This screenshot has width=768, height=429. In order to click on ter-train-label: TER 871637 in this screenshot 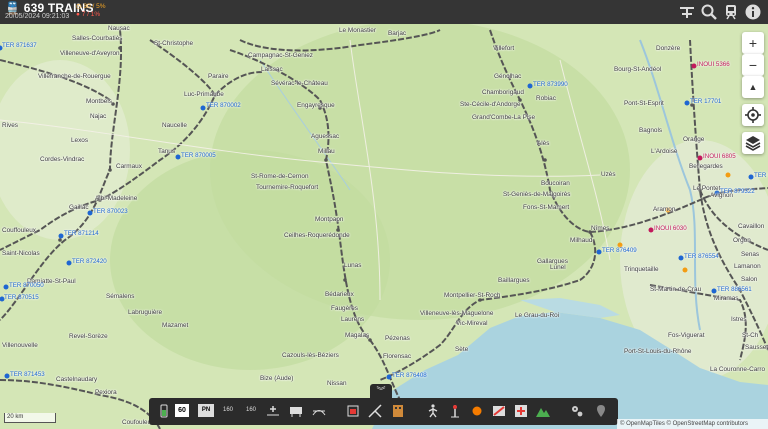, I will do `click(19, 45)`.